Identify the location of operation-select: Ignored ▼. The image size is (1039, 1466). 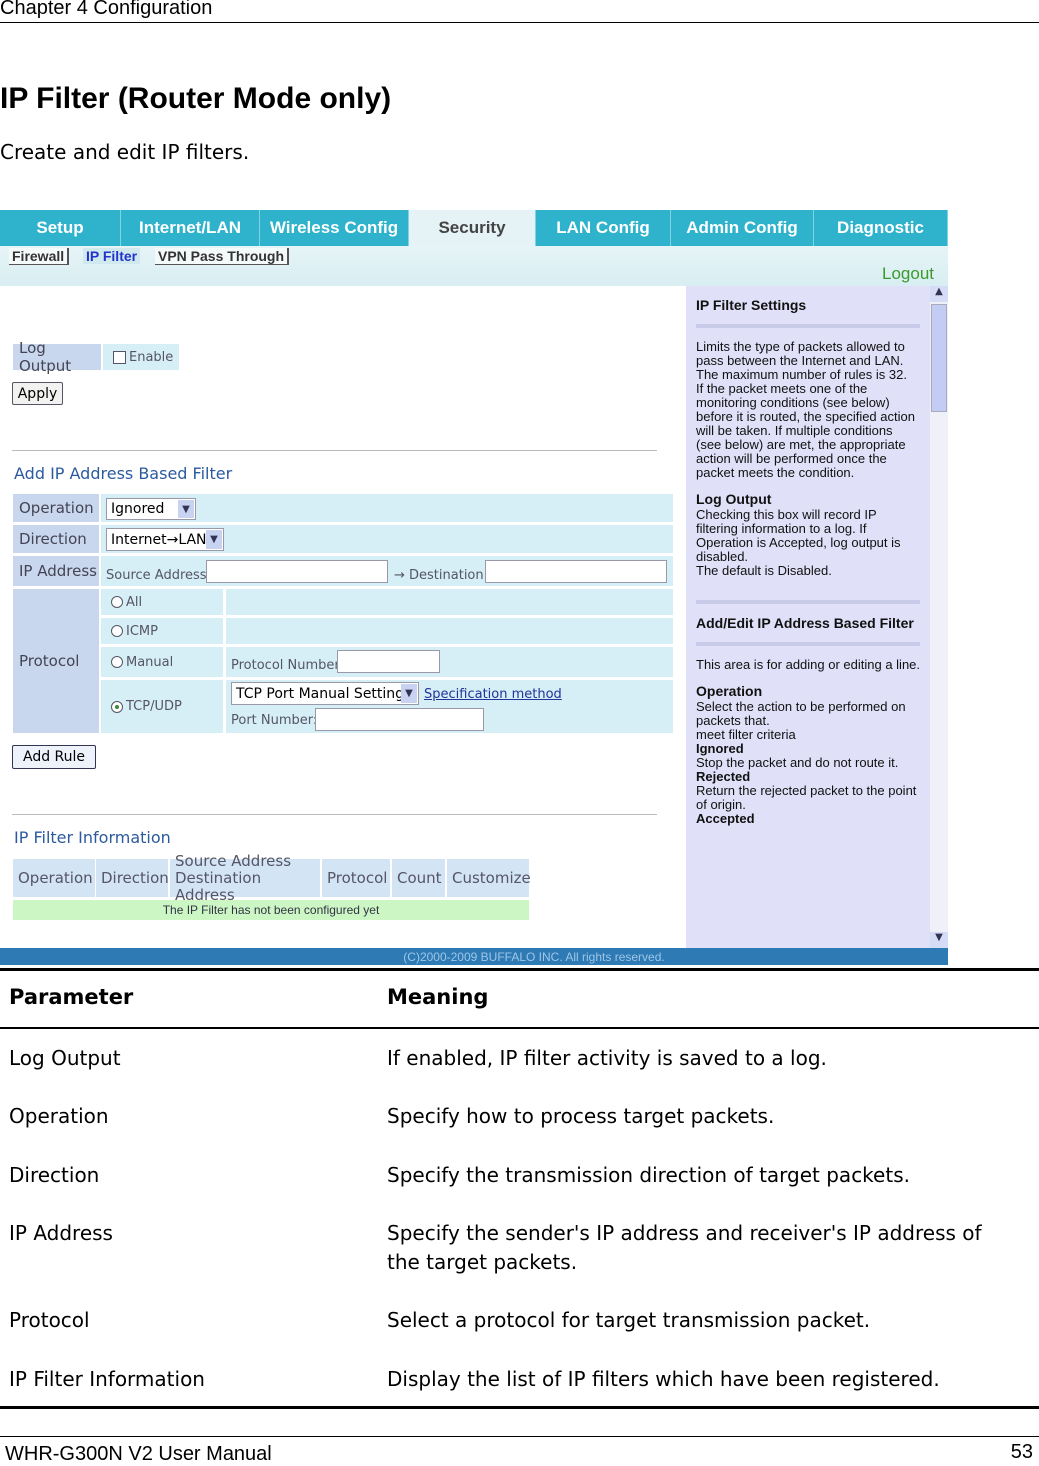
(151, 509).